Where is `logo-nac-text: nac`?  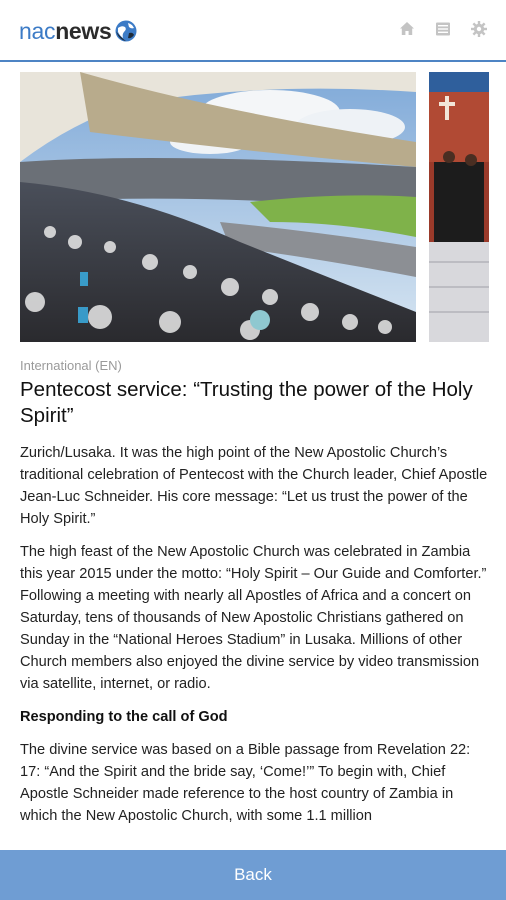 logo-nac-text: nac is located at coordinates (37, 30).